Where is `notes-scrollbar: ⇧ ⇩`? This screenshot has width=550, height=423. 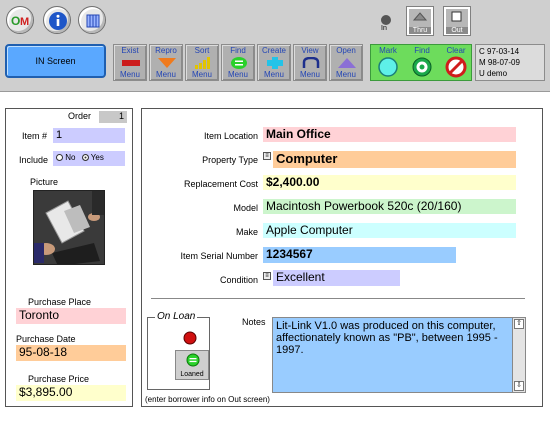
notes-scrollbar: ⇧ ⇩ is located at coordinates (518, 355).